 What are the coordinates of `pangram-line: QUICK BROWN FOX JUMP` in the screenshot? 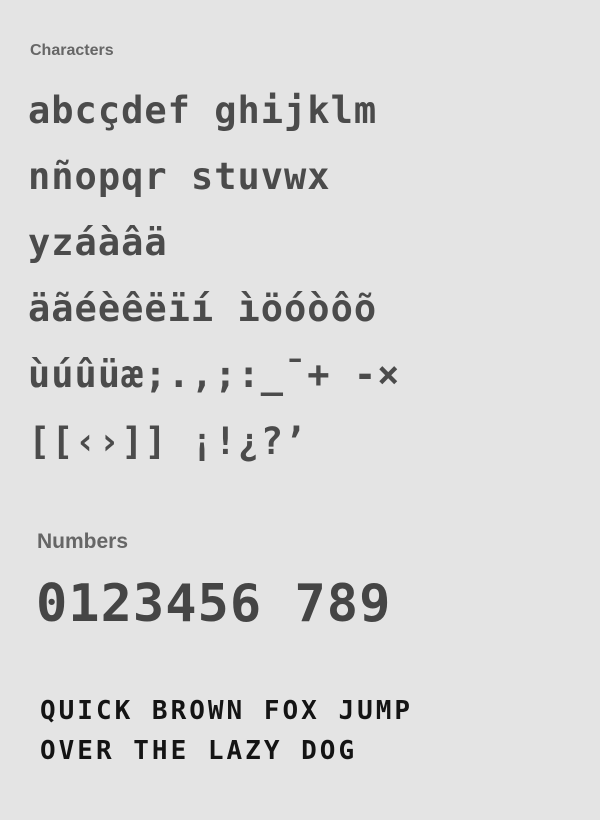 It's located at (227, 711).